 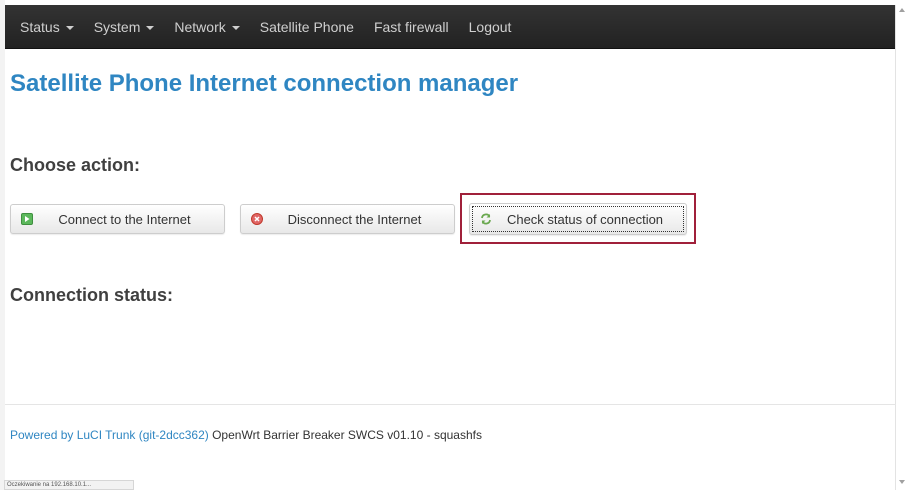 I want to click on nav-system: System, so click(x=124, y=26).